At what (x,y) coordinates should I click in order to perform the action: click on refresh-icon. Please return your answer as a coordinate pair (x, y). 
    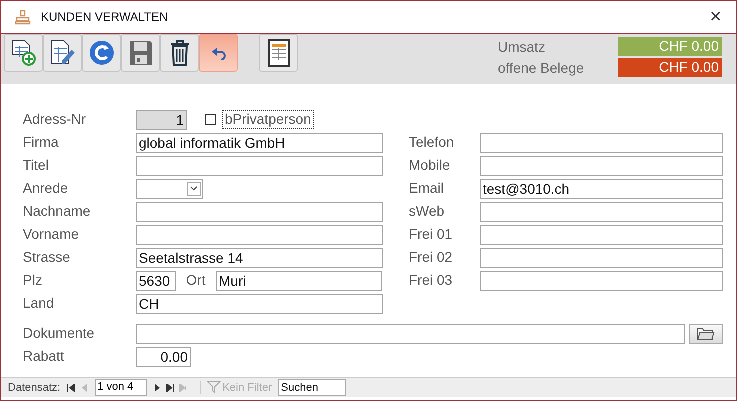
    Looking at the image, I should click on (102, 53).